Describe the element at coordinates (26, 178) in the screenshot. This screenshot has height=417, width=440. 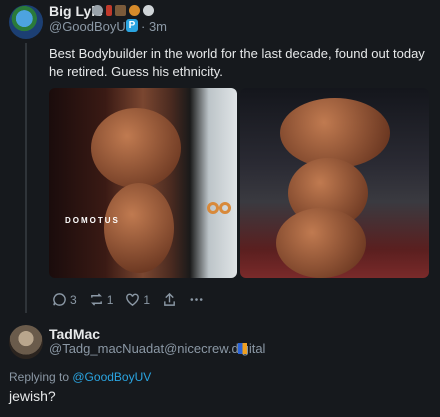
I see `thread-line` at that location.